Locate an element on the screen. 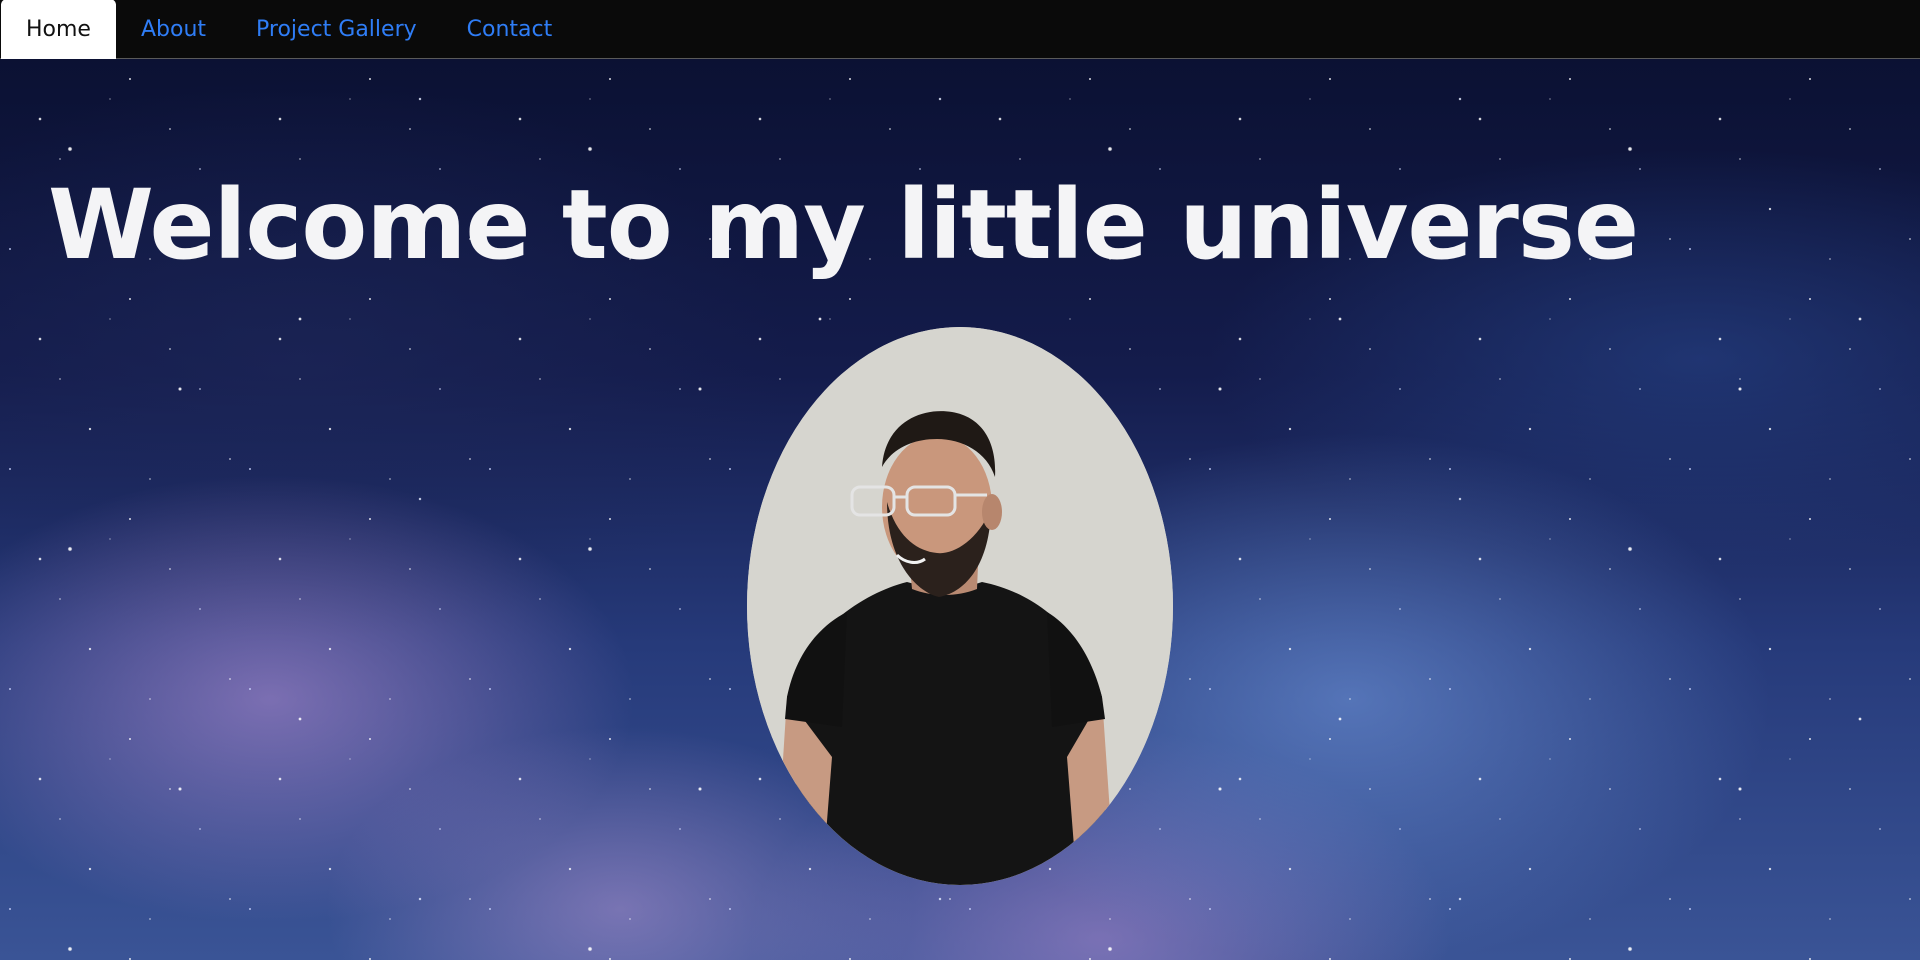 This screenshot has width=1920, height=960. nav-item-project-gallery: Project Gallery is located at coordinates (336, 29).